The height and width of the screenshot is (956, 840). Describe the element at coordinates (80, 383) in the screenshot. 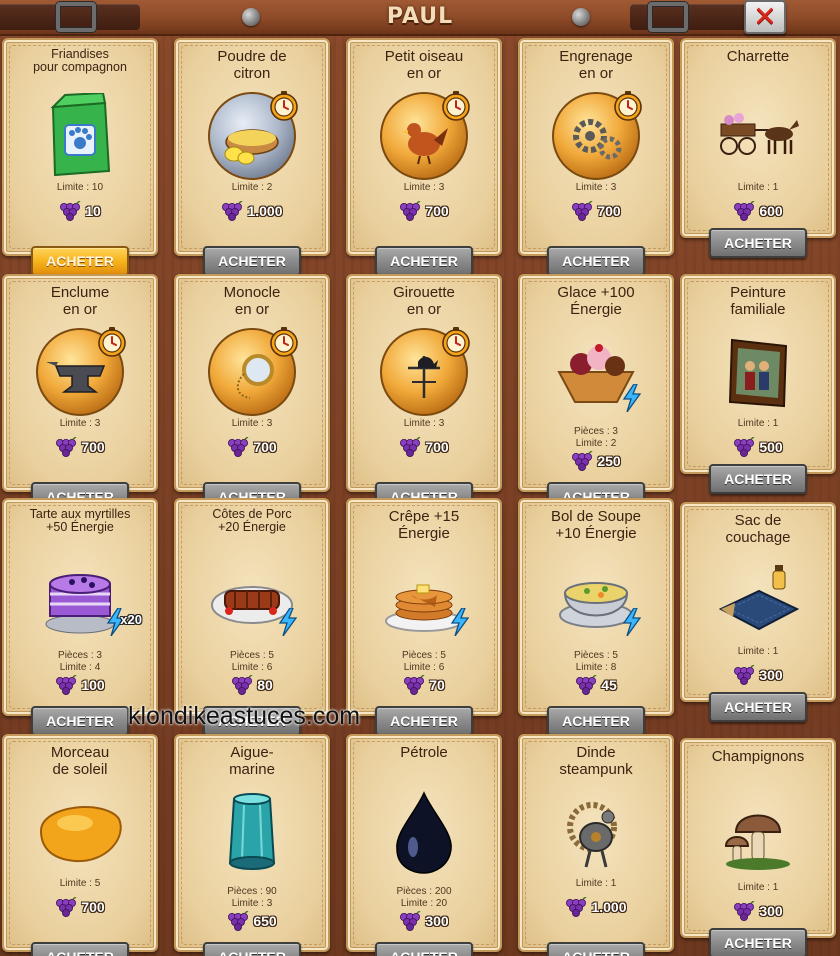

I see `shop-item-card: Enclume en or Limite : 3 700` at that location.